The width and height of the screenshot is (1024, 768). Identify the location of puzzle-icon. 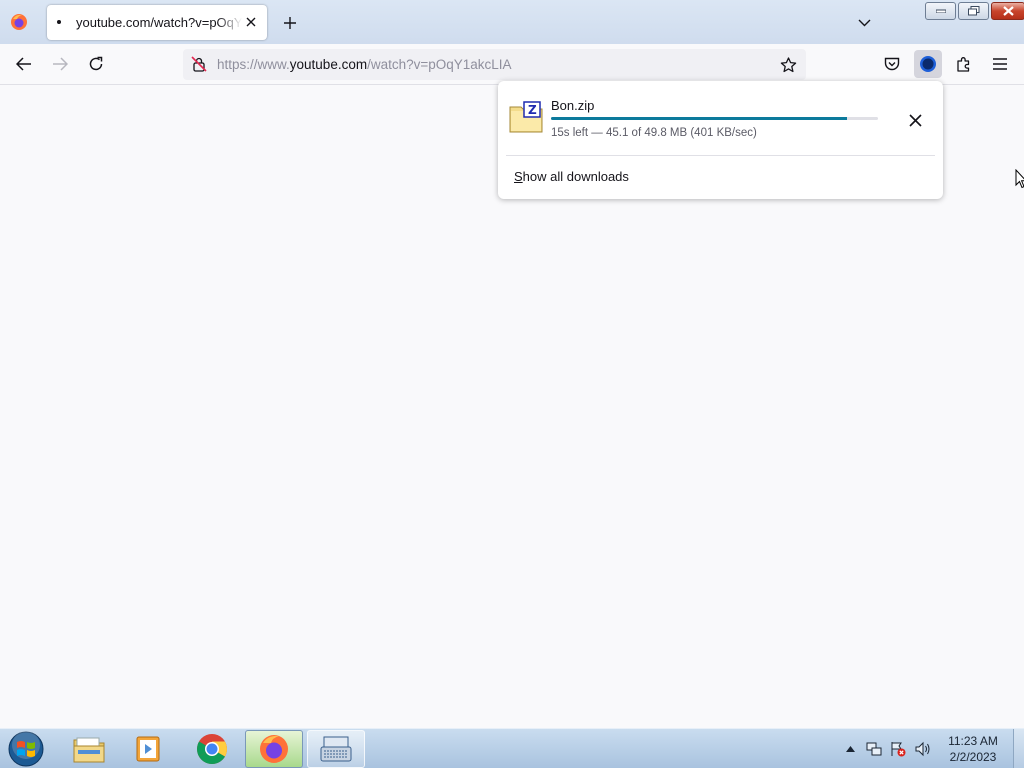
(963, 64).